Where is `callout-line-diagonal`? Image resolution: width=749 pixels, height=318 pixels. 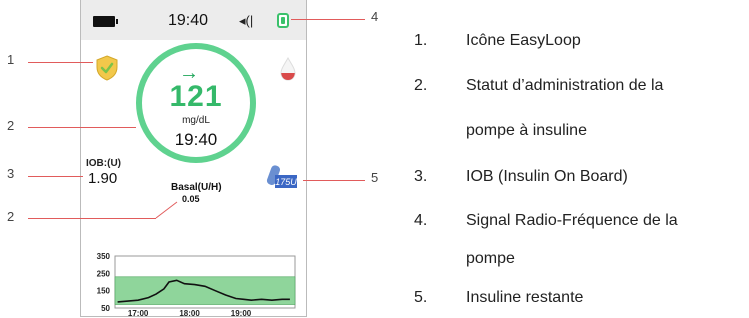 callout-line-diagonal is located at coordinates (166, 210).